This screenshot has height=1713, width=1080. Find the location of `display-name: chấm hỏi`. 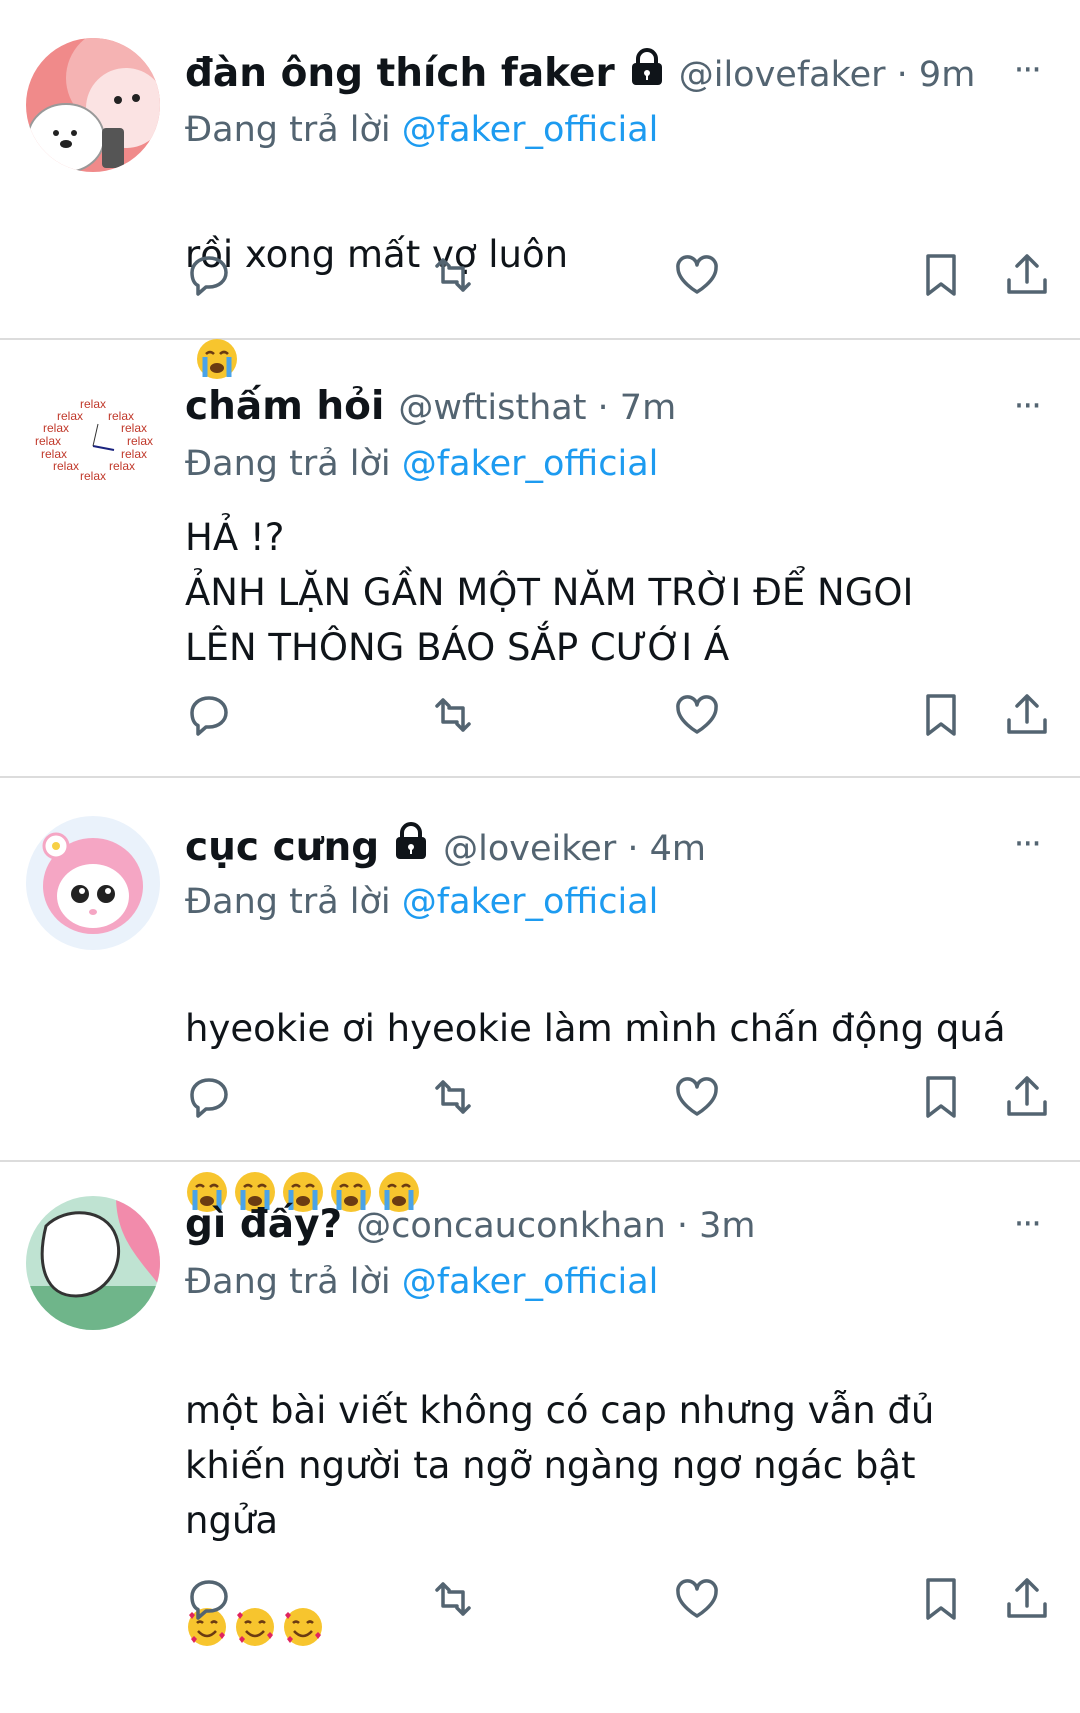

display-name: chấm hỏi is located at coordinates (284, 406).